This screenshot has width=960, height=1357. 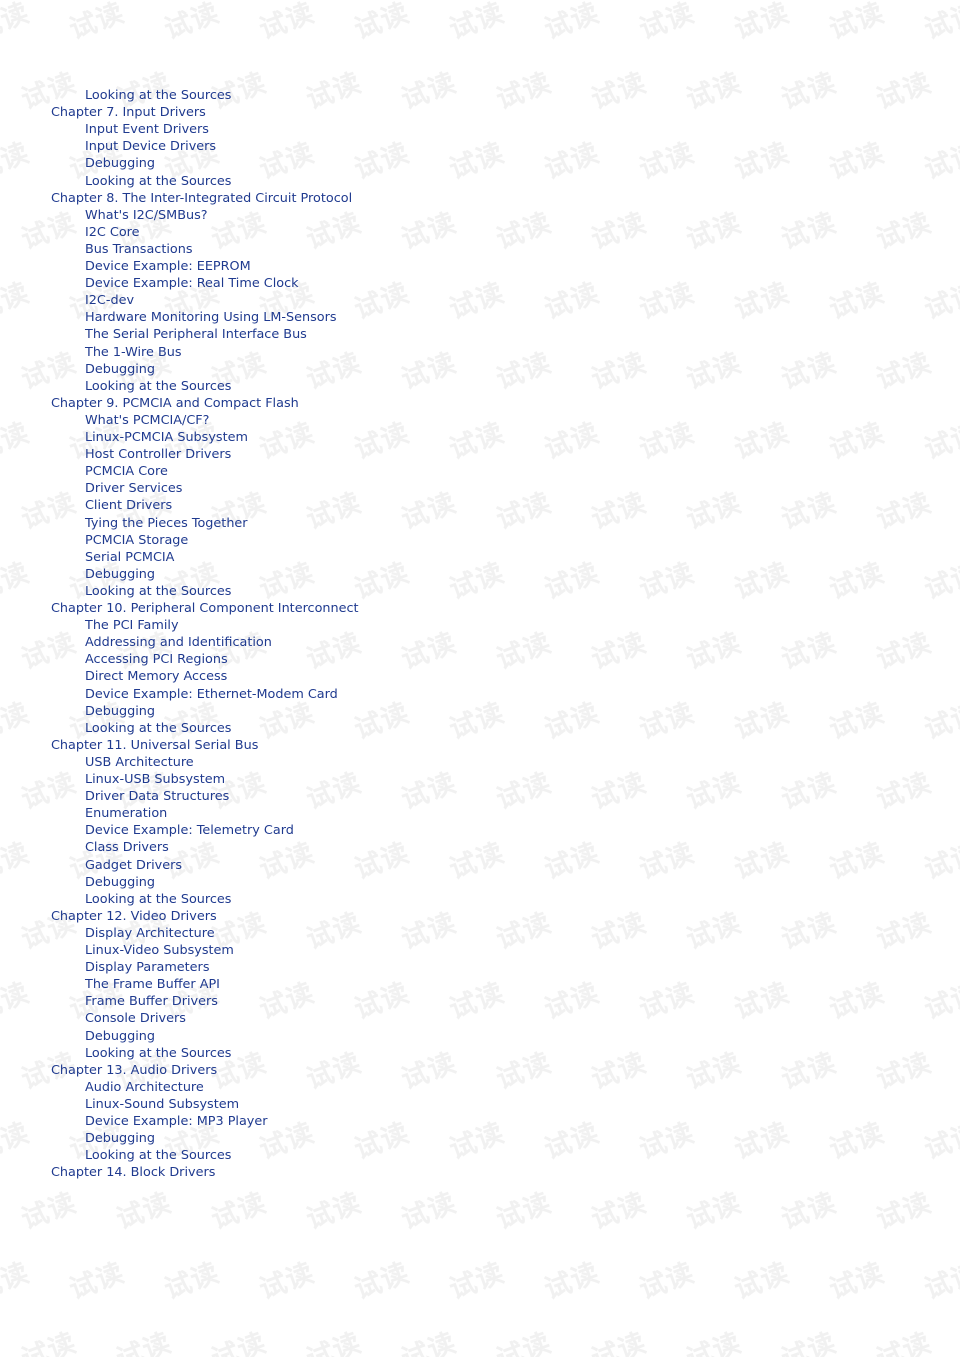 What do you see at coordinates (155, 779) in the screenshot?
I see `toc-section-entry: Linux-USB Subsystem` at bounding box center [155, 779].